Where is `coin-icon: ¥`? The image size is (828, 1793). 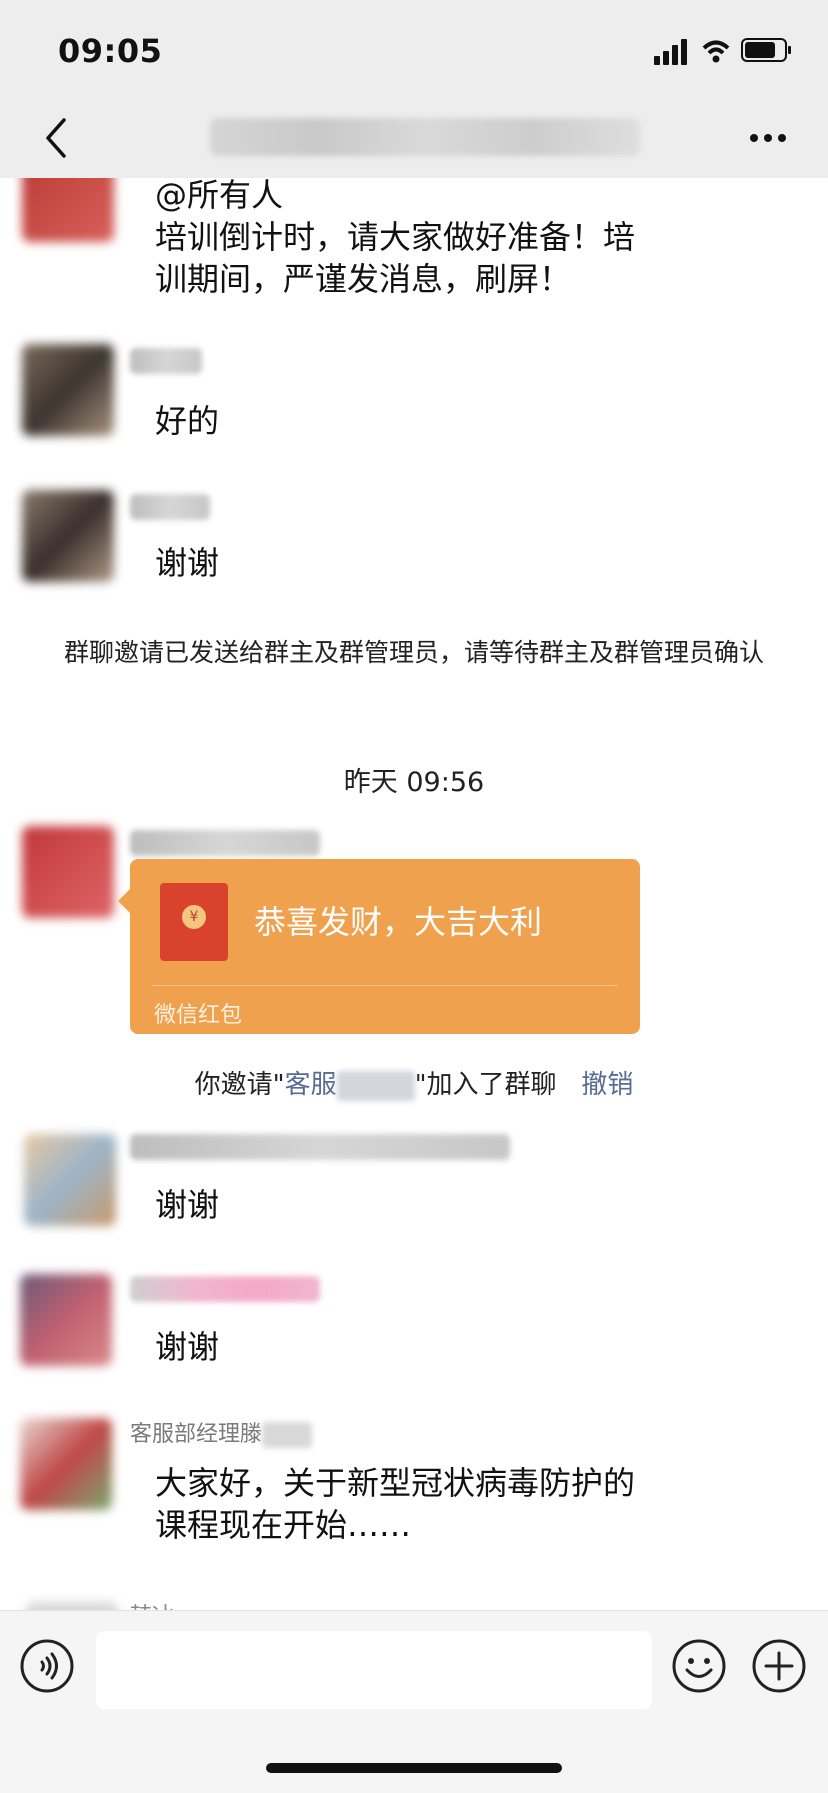
coin-icon: ¥ is located at coordinates (194, 917).